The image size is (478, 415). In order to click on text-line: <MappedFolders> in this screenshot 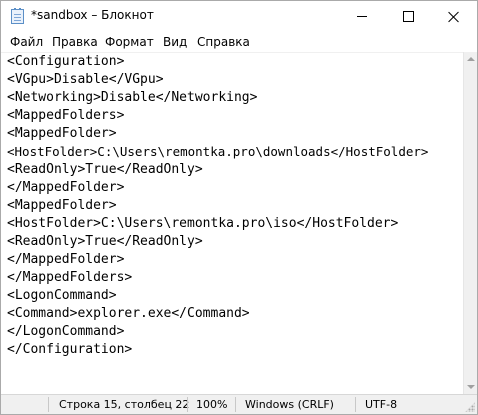, I will do `click(66, 115)`.